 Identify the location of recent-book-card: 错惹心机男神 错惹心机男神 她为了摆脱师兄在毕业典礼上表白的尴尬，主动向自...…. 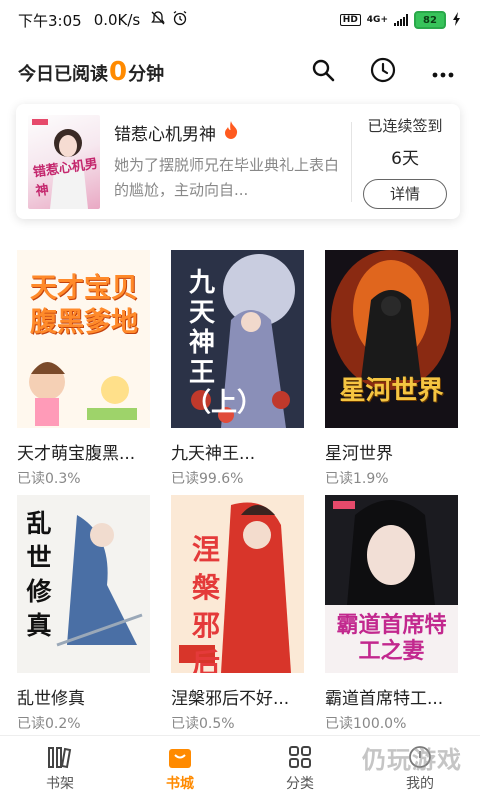
(238, 161).